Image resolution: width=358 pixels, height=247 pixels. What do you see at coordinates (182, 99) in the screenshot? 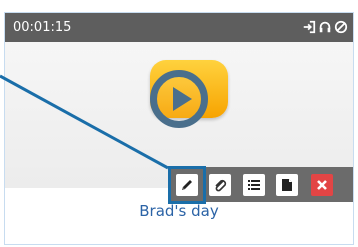
I see `play-icon` at bounding box center [182, 99].